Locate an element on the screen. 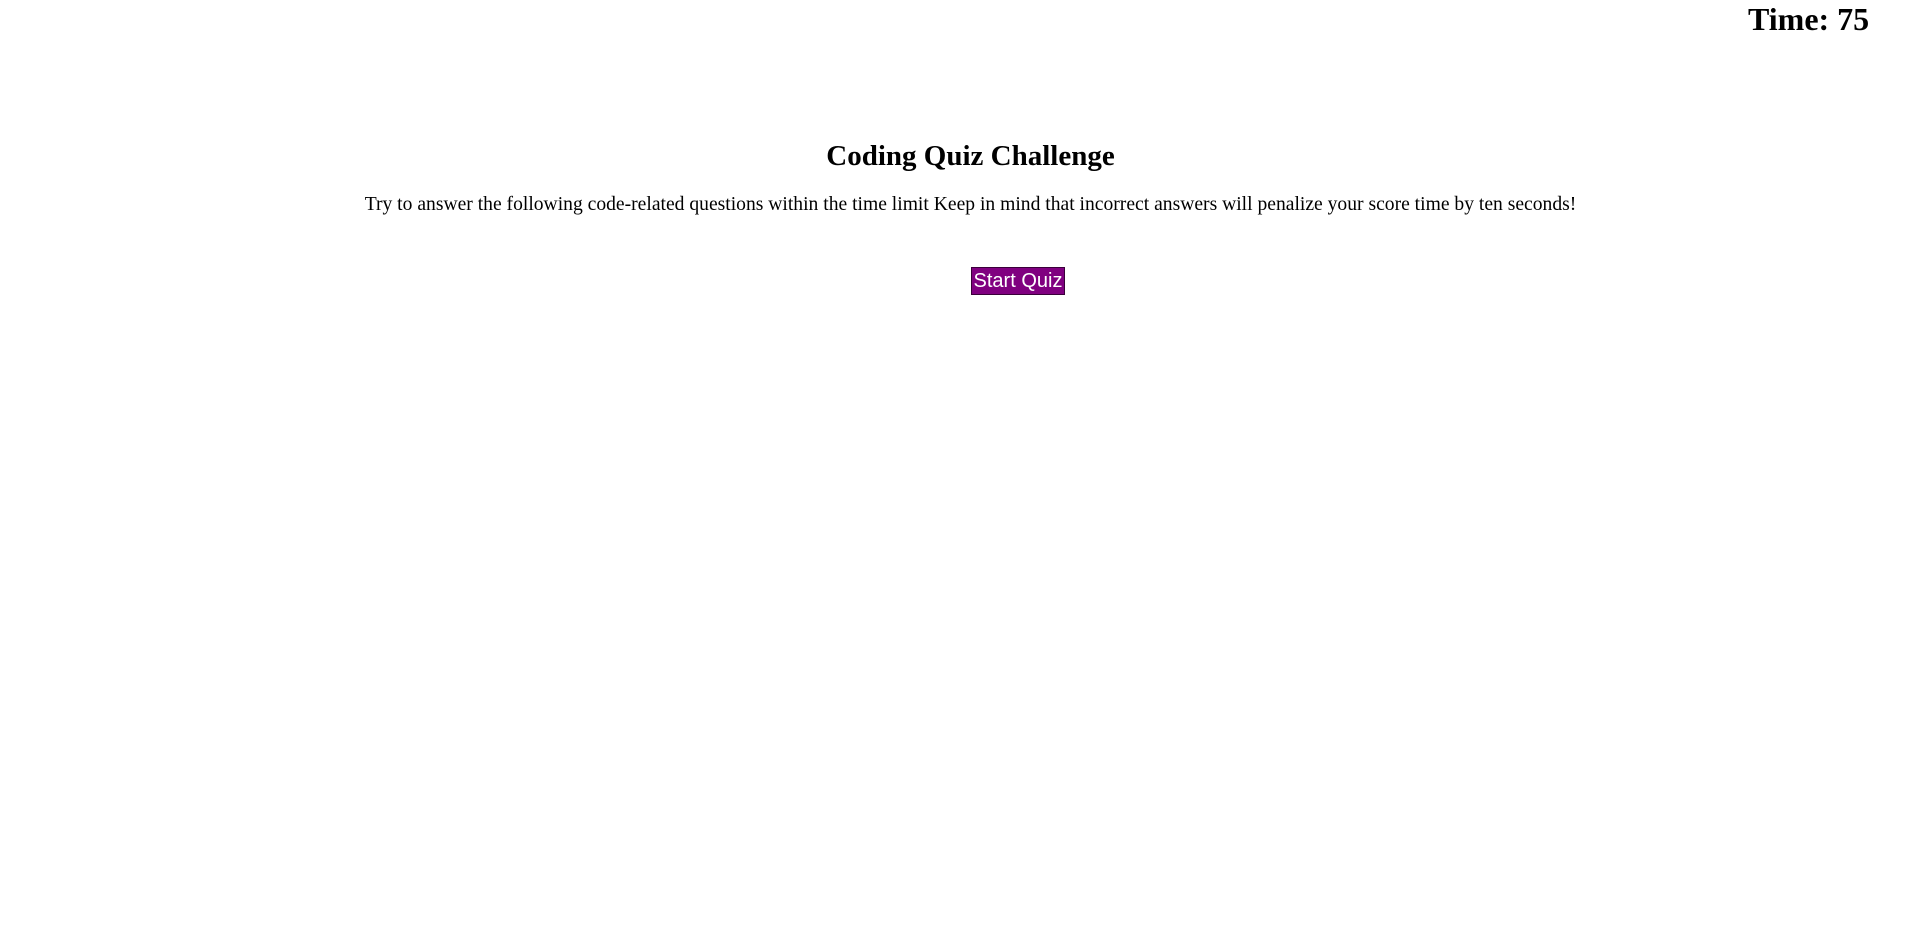  timer-display: Time: 75 is located at coordinates (1808, 19).